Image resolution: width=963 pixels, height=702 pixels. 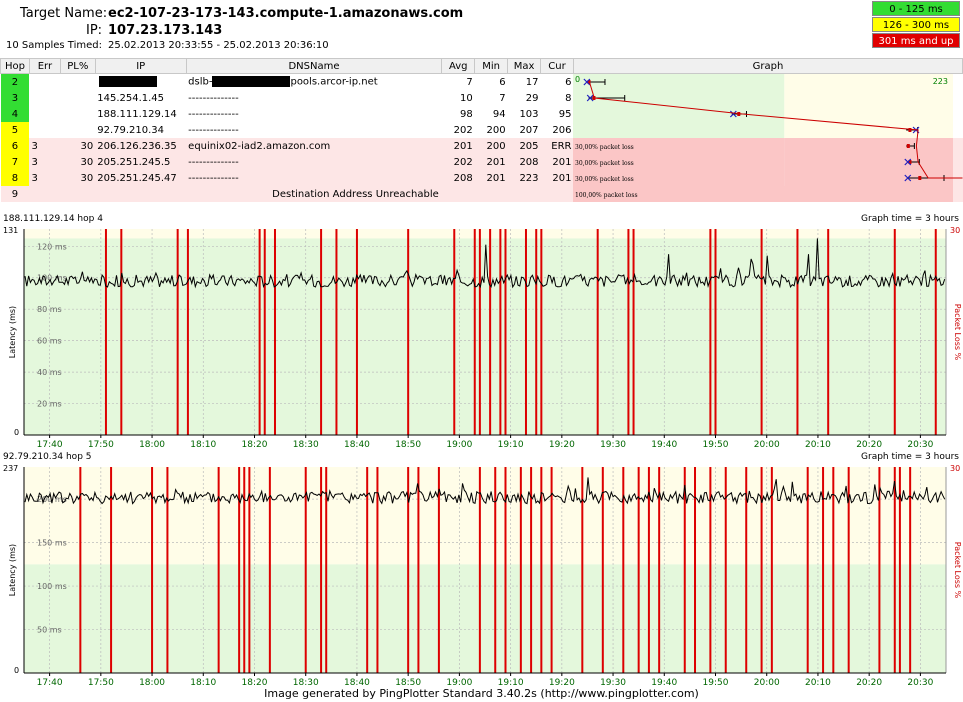 What do you see at coordinates (140, 146) in the screenshot?
I see `hop-ip: 206.126.236.35` at bounding box center [140, 146].